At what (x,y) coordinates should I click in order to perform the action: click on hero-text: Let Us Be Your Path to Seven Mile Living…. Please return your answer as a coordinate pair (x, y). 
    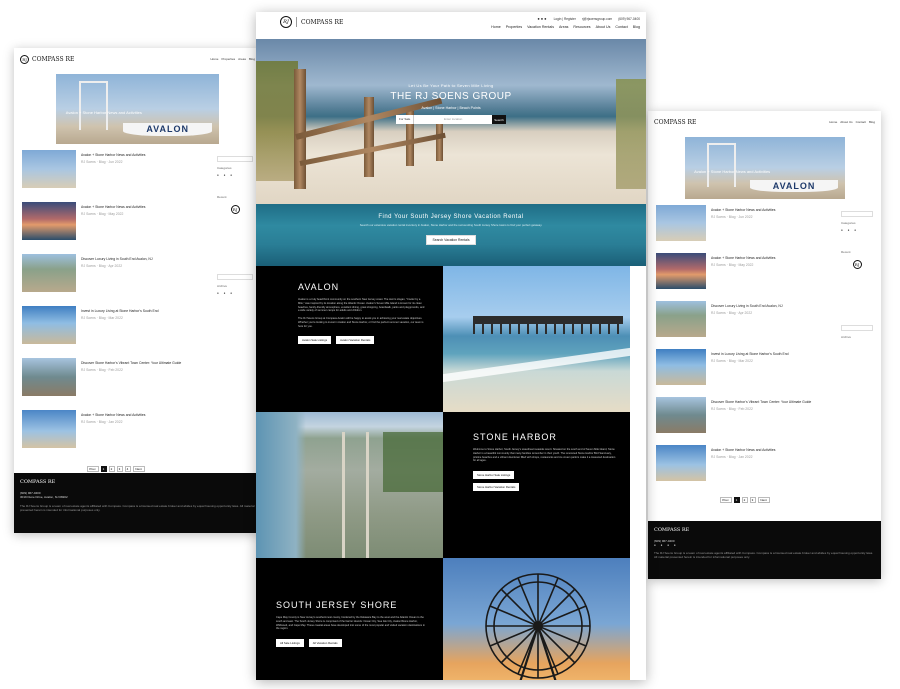
    Looking at the image, I should click on (451, 103).